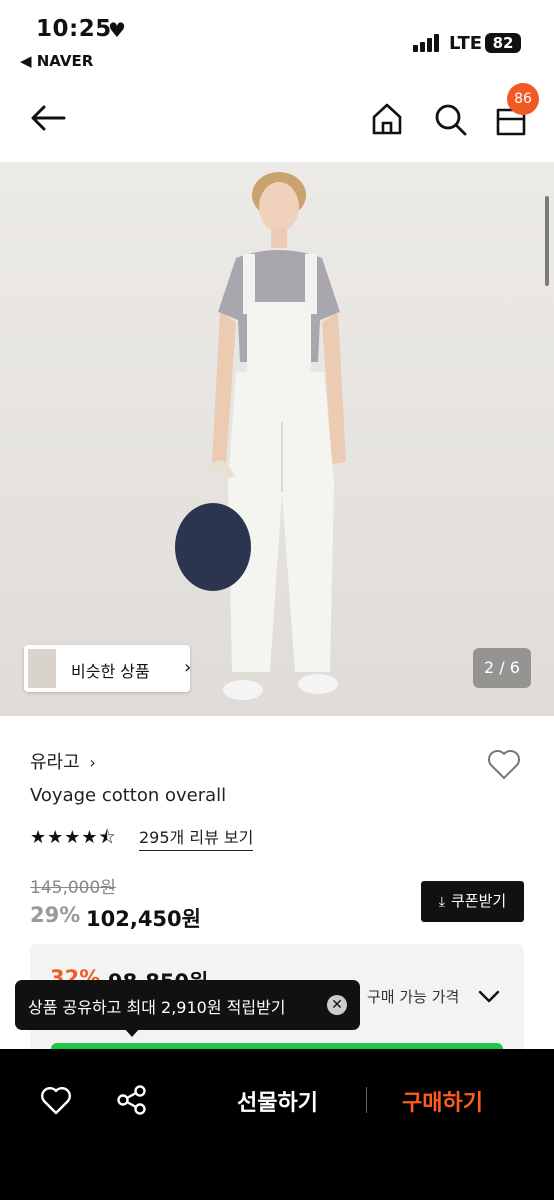 The width and height of the screenshot is (554, 1200). What do you see at coordinates (413, 997) in the screenshot?
I see `benefit-label: 구매 가능 가격` at bounding box center [413, 997].